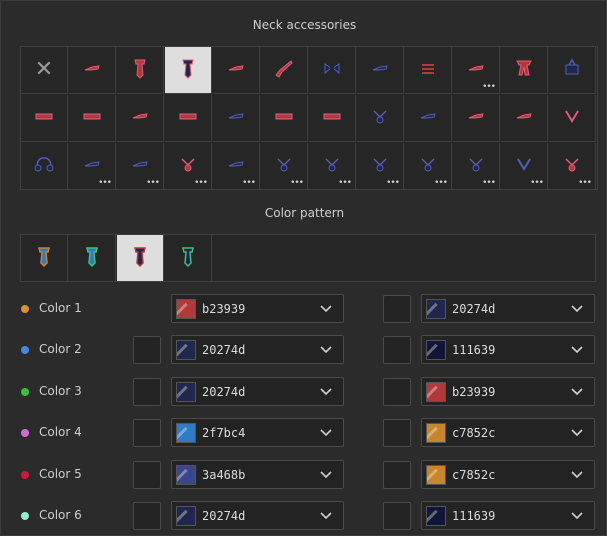  Describe the element at coordinates (257, 432) in the screenshot. I see `primary-color-dropdown: 2f7bc4` at that location.